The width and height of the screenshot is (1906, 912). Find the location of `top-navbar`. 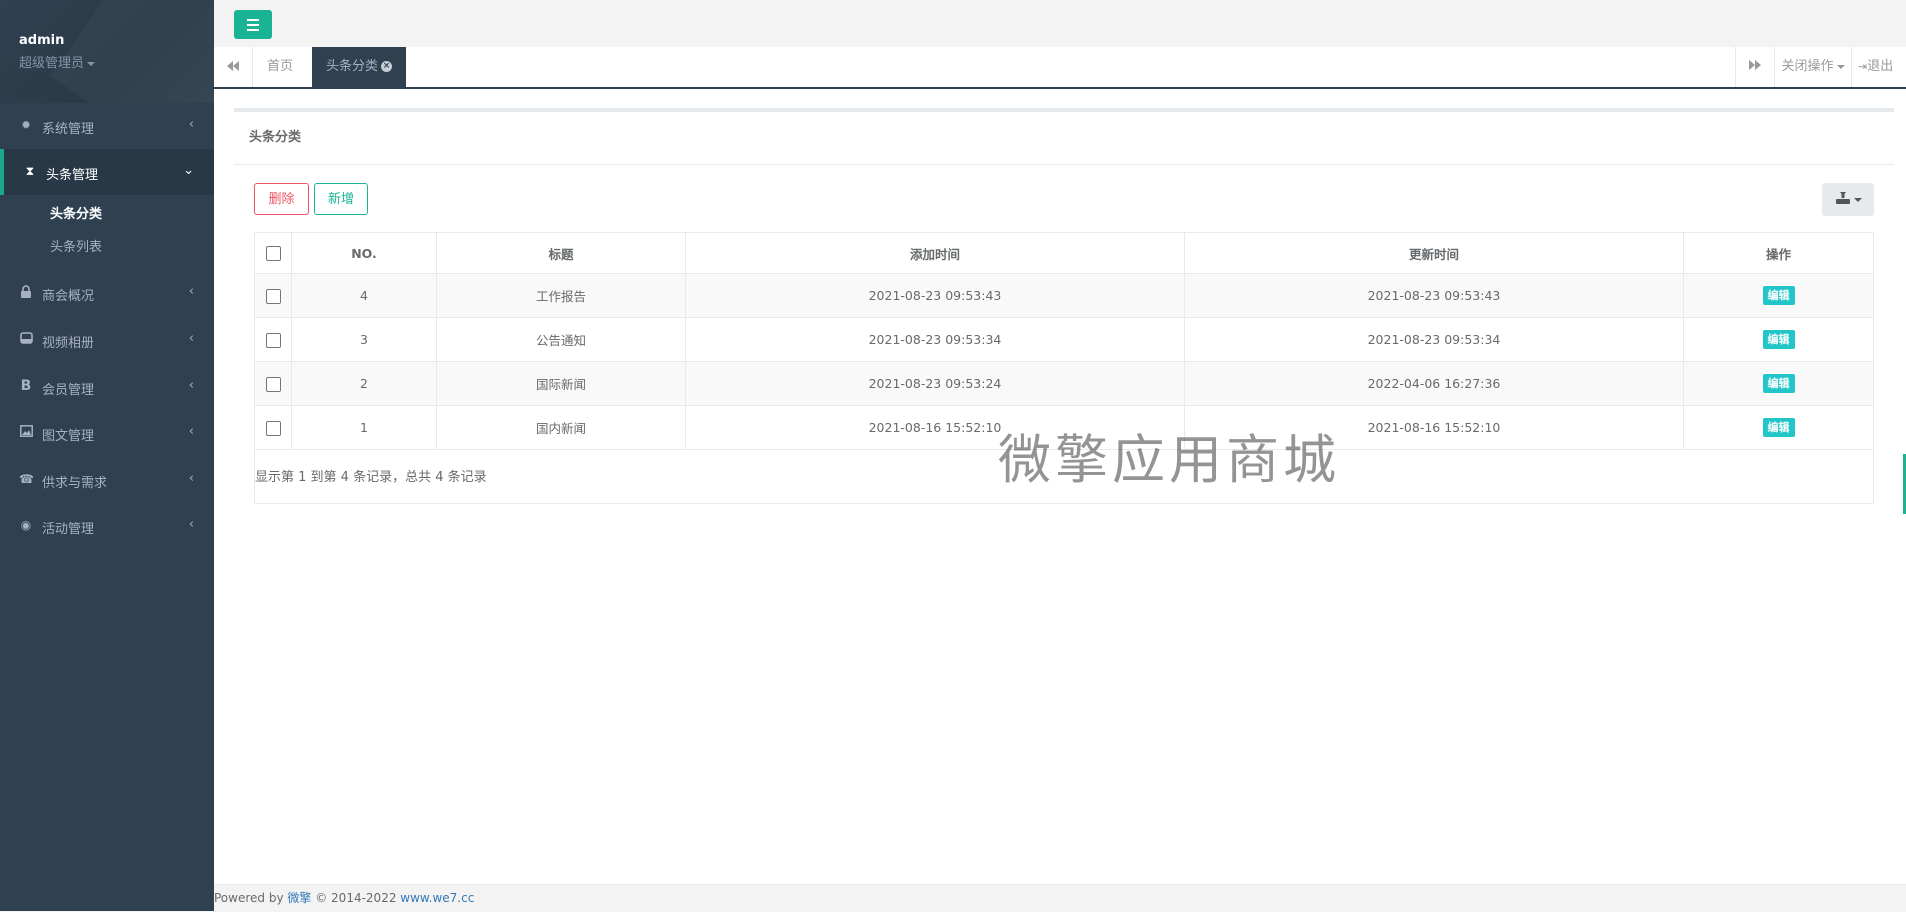

top-navbar is located at coordinates (1060, 24).